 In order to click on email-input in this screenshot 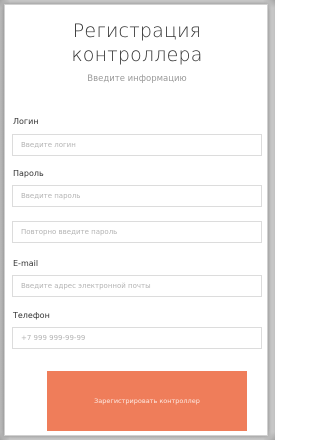, I will do `click(137, 286)`.